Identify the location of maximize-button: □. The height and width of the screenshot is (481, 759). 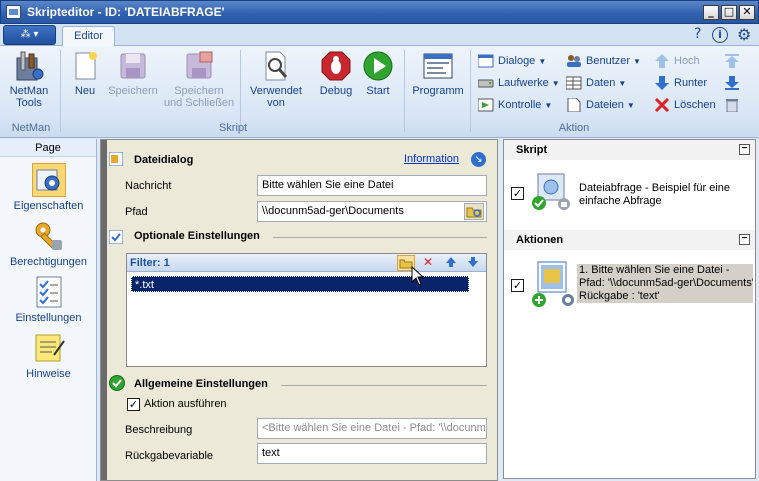
(729, 12).